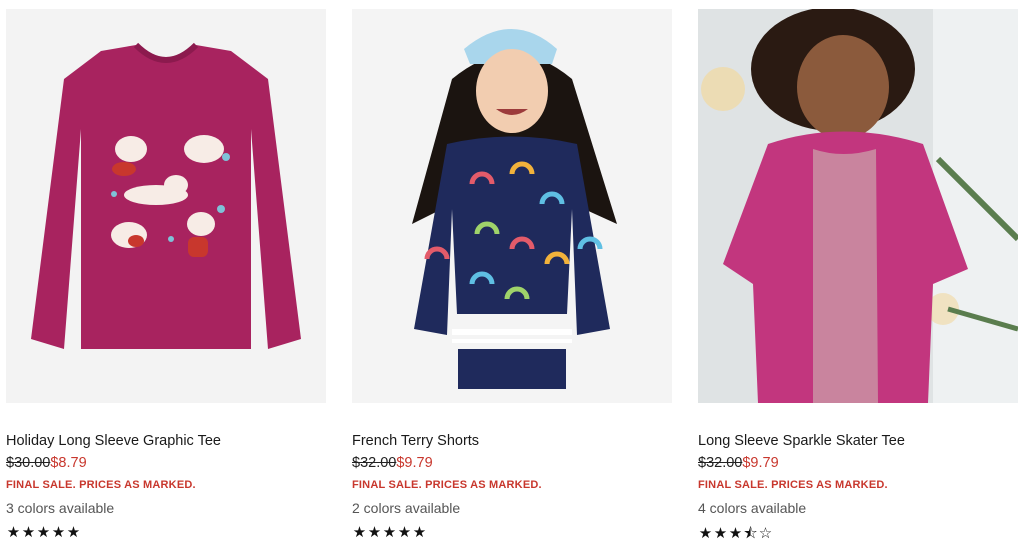  Describe the element at coordinates (28, 463) in the screenshot. I see `original-price: $30.00` at that location.